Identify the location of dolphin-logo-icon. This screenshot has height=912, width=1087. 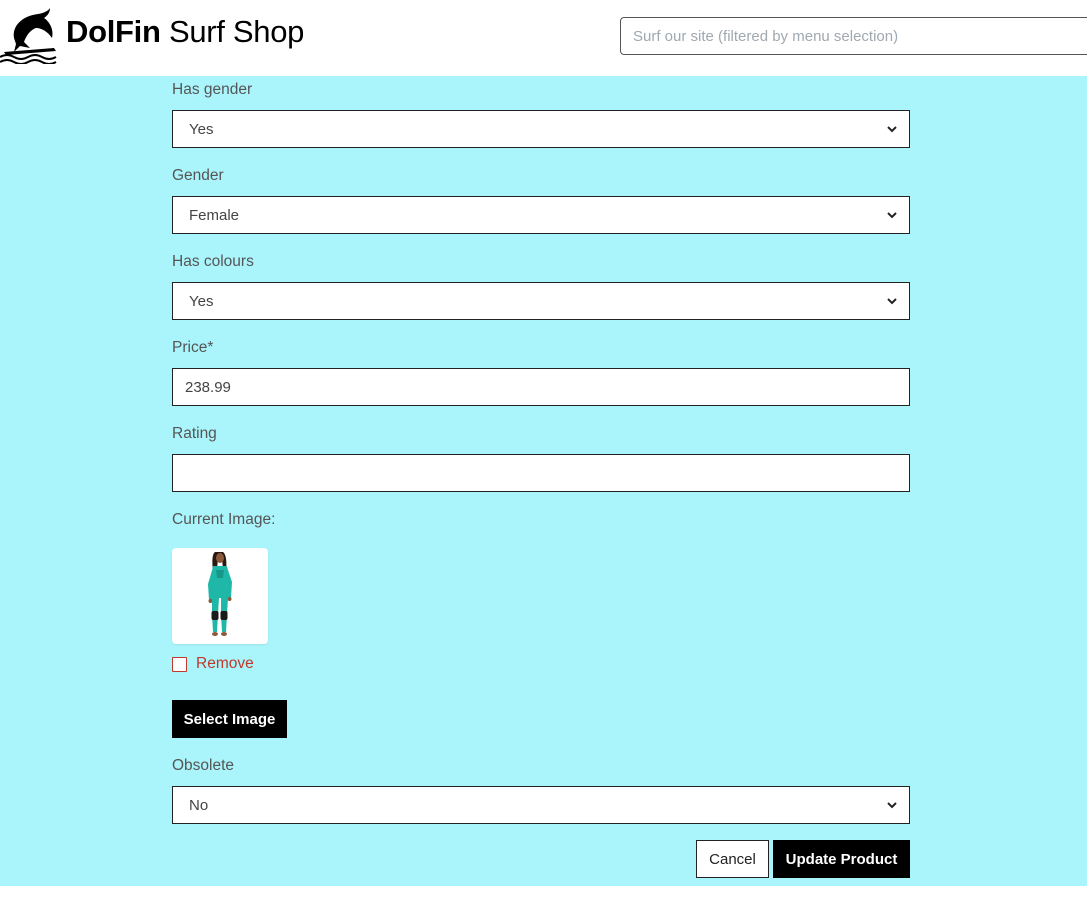
(30, 36).